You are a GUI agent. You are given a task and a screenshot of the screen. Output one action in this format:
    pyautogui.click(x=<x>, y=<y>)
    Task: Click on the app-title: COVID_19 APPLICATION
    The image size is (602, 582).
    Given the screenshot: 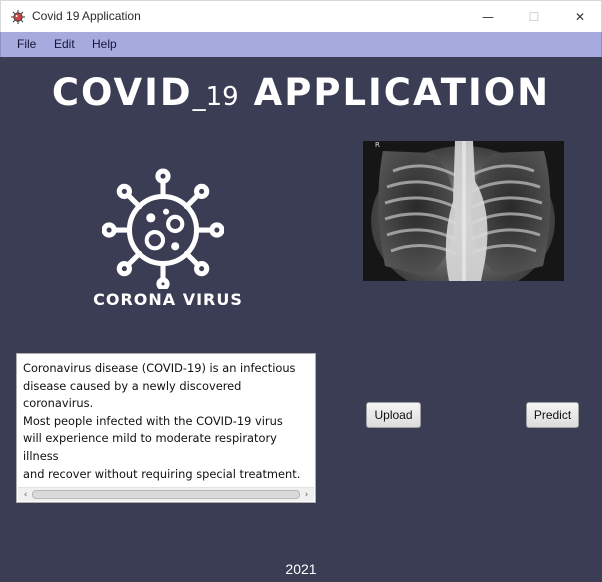 What is the action you would take?
    pyautogui.click(x=301, y=92)
    